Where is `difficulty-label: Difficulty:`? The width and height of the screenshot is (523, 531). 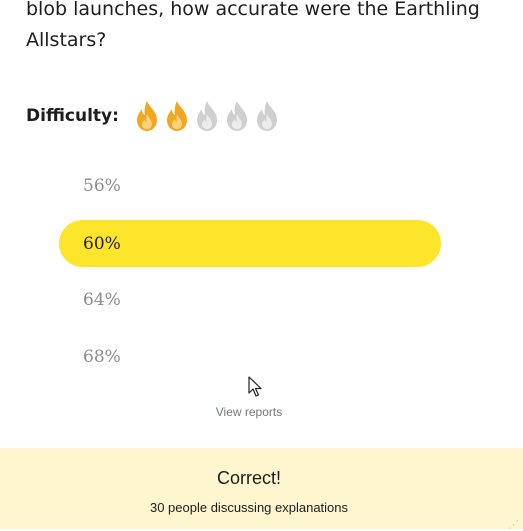 difficulty-label: Difficulty: is located at coordinates (72, 116).